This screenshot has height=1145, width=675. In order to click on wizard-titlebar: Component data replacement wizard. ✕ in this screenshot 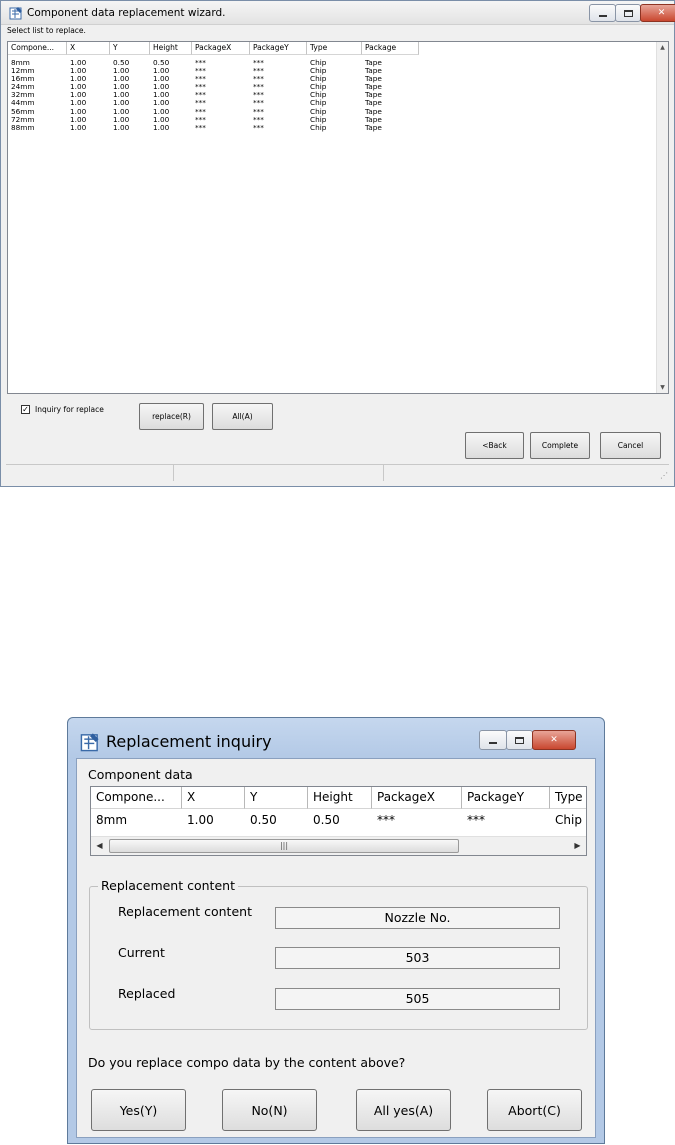, I will do `click(338, 13)`.